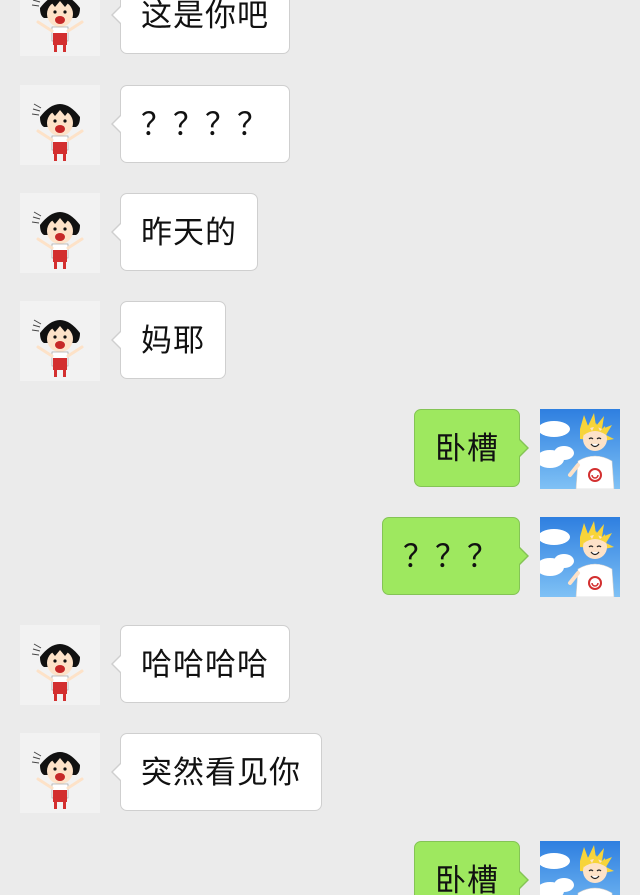 The image size is (640, 895). I want to click on message-text: 妈耶, so click(173, 341).